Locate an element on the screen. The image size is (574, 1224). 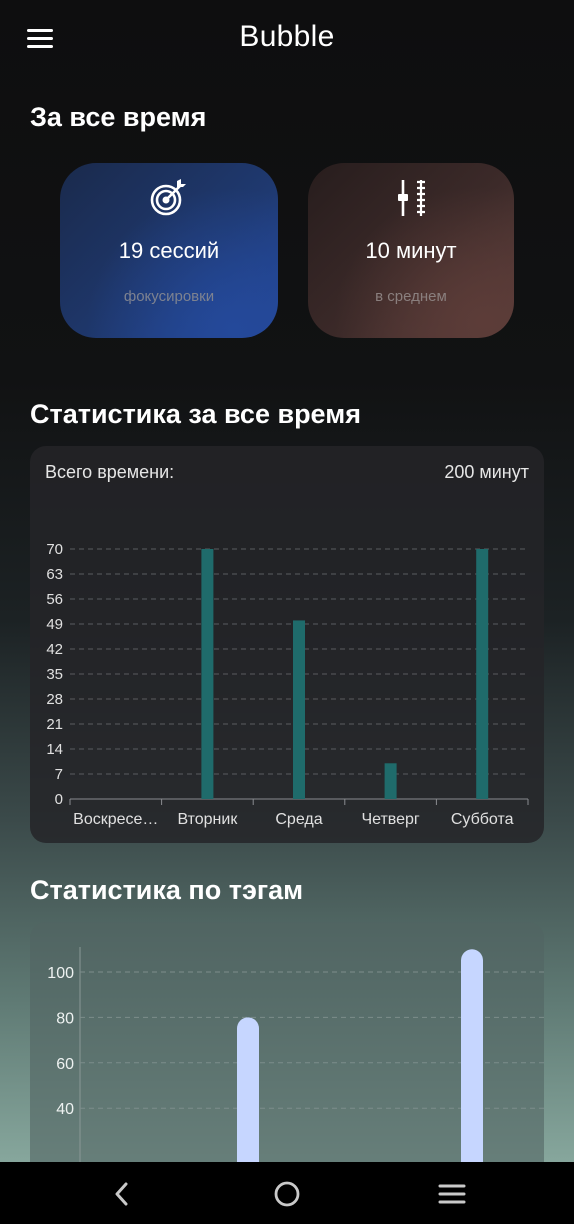
x-tick-label: Вторник is located at coordinates (207, 819).